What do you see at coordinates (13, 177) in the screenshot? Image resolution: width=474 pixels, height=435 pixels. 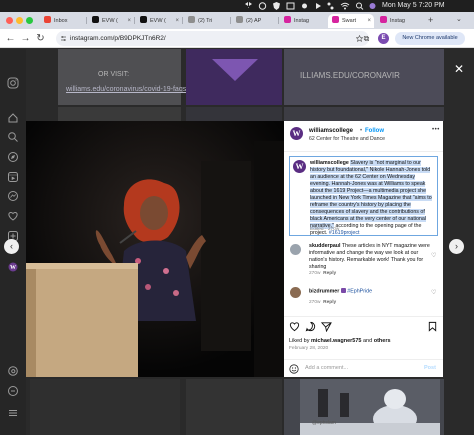 I see `reels-icon` at bounding box center [13, 177].